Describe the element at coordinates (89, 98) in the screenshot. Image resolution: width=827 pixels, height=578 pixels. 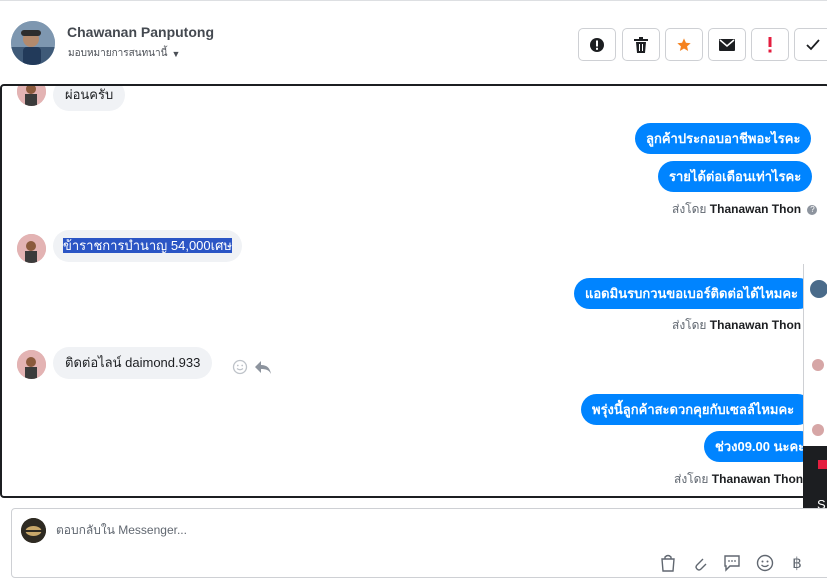
I see `incoming-message: ผ่อนครับ` at that location.